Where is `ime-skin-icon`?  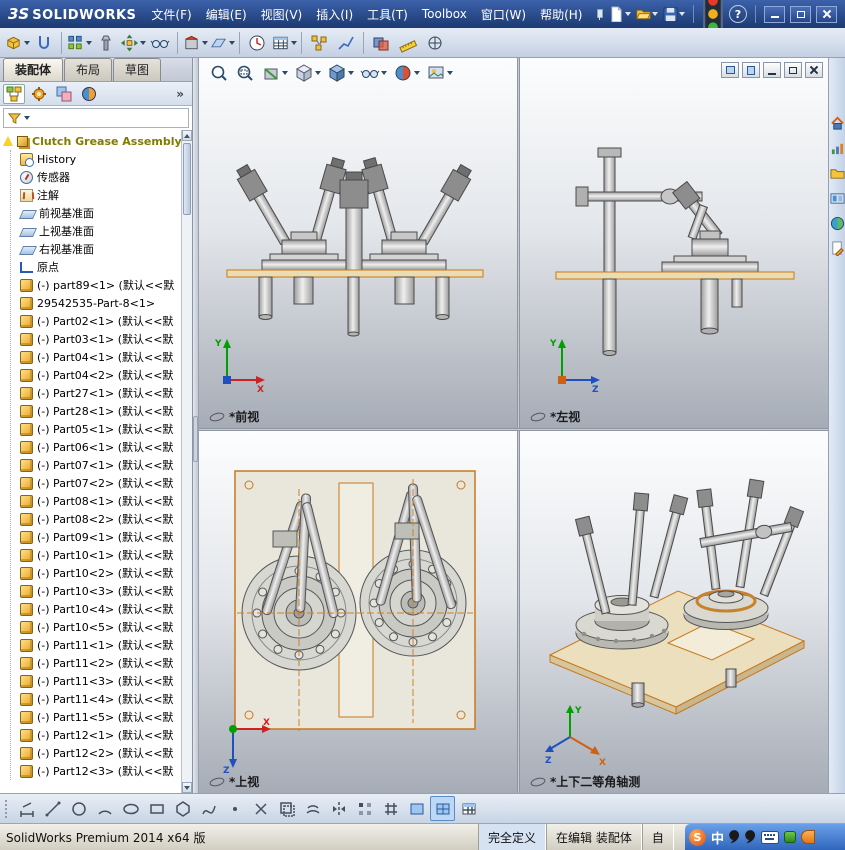
ime-skin-icon is located at coordinates (750, 837).